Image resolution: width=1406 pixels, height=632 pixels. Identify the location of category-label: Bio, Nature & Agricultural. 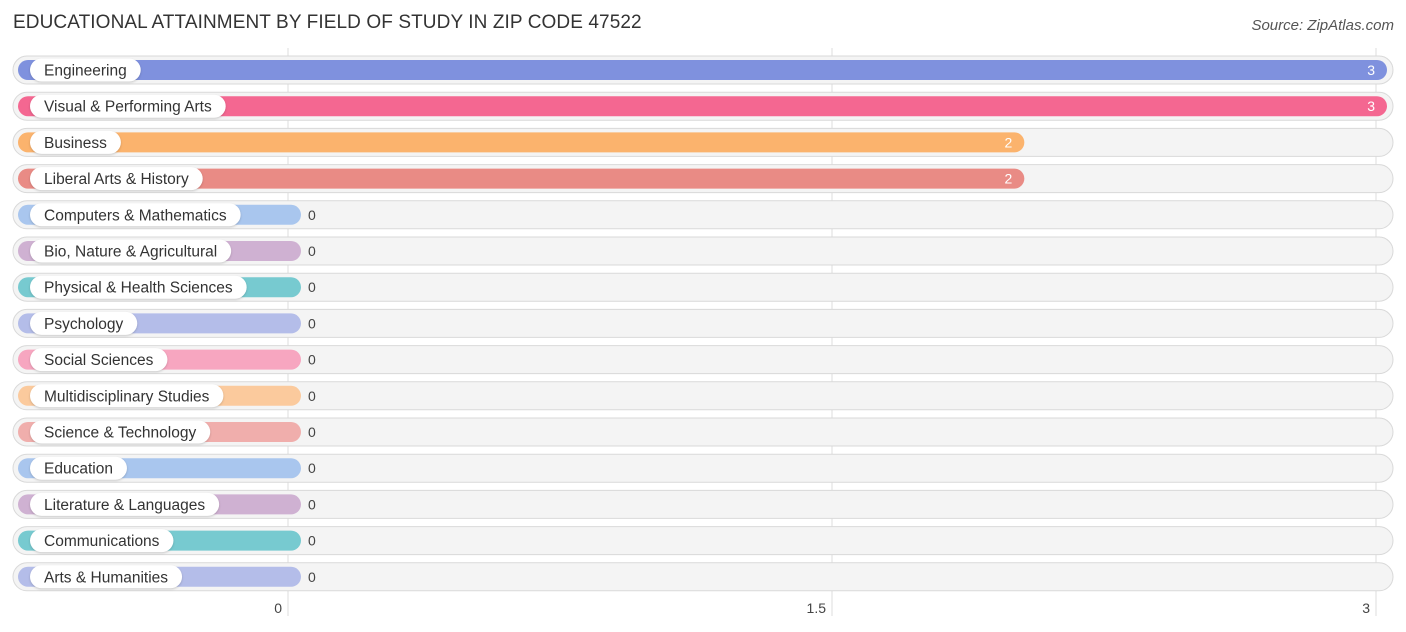
(130, 252).